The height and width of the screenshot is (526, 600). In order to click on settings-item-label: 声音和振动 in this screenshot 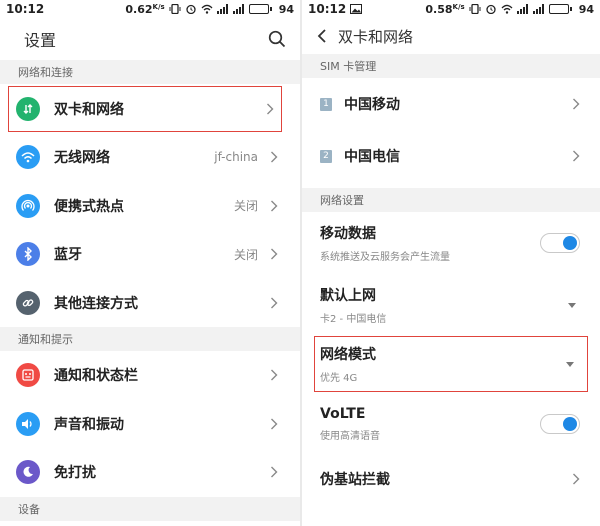, I will do `click(89, 424)`.